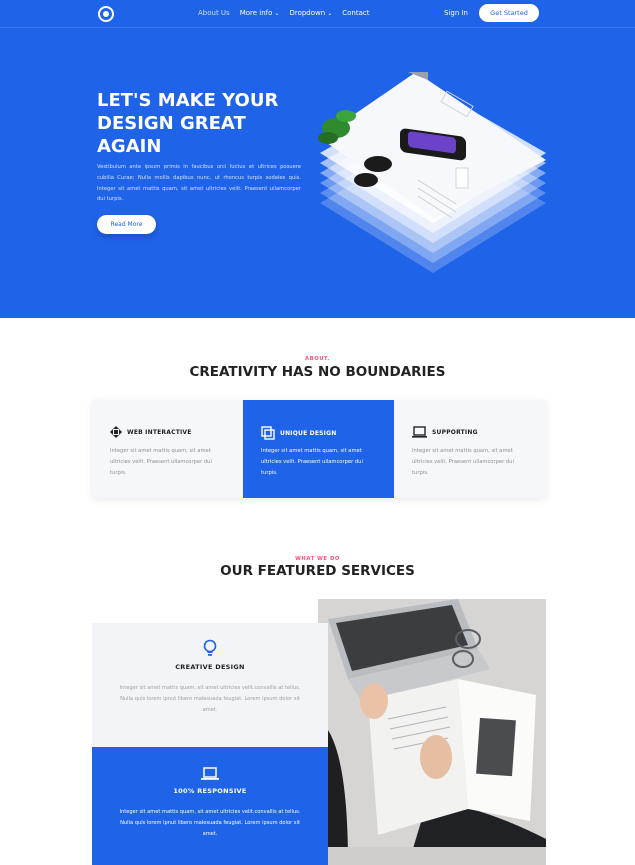  Describe the element at coordinates (317, 359) in the screenshot. I see `about-eyebrow: ABOUT.` at that location.